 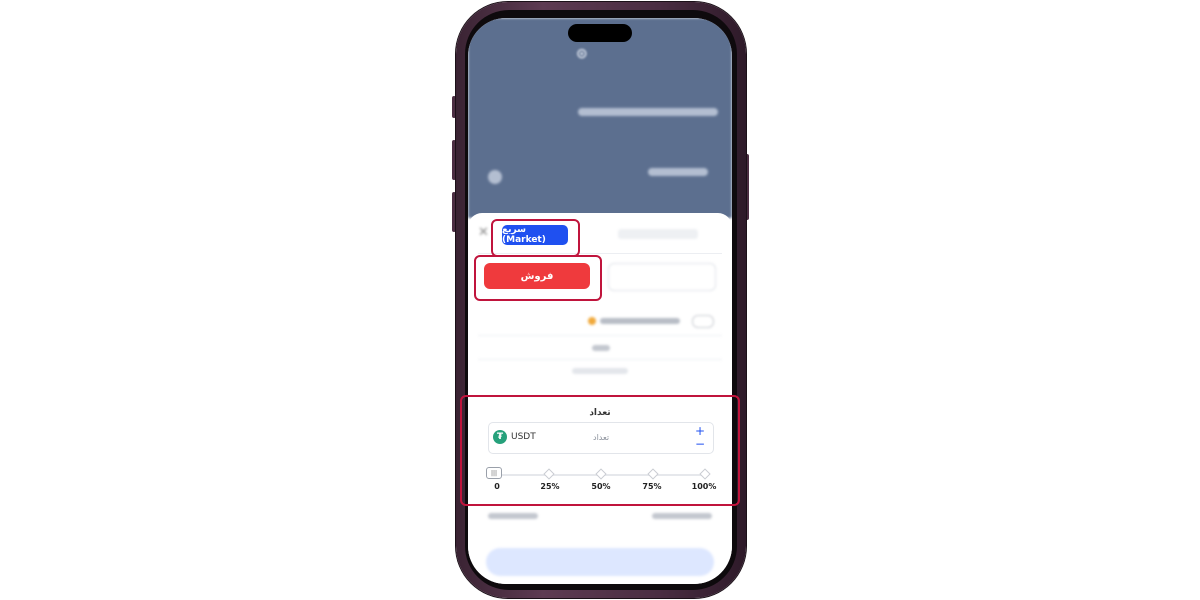 I want to click on dynamic-island, so click(x=600, y=33).